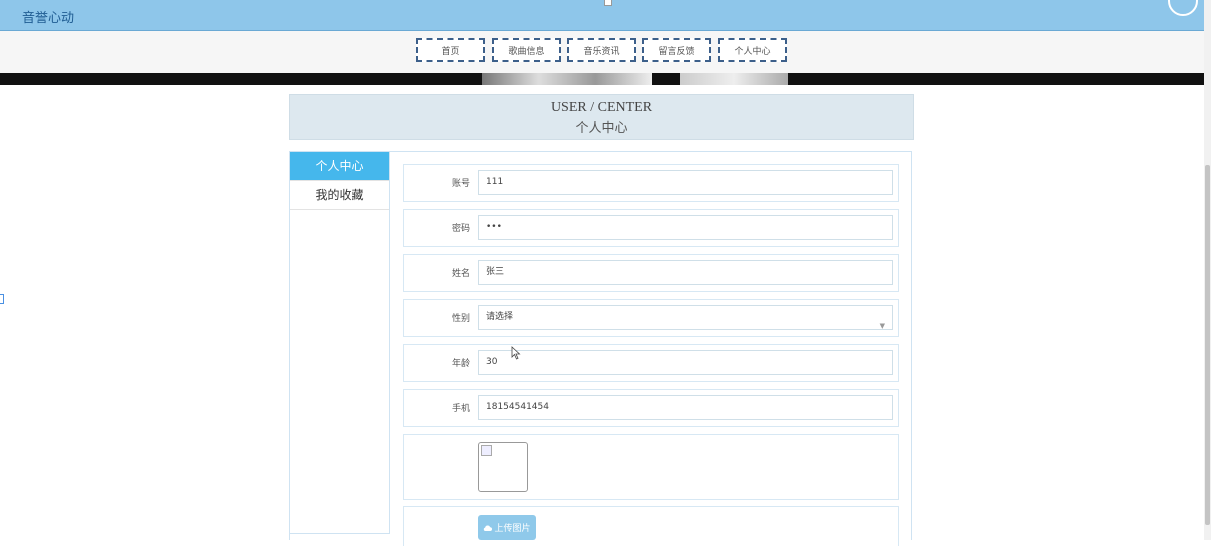 The image size is (1211, 546). I want to click on password-input: •••, so click(685, 227).